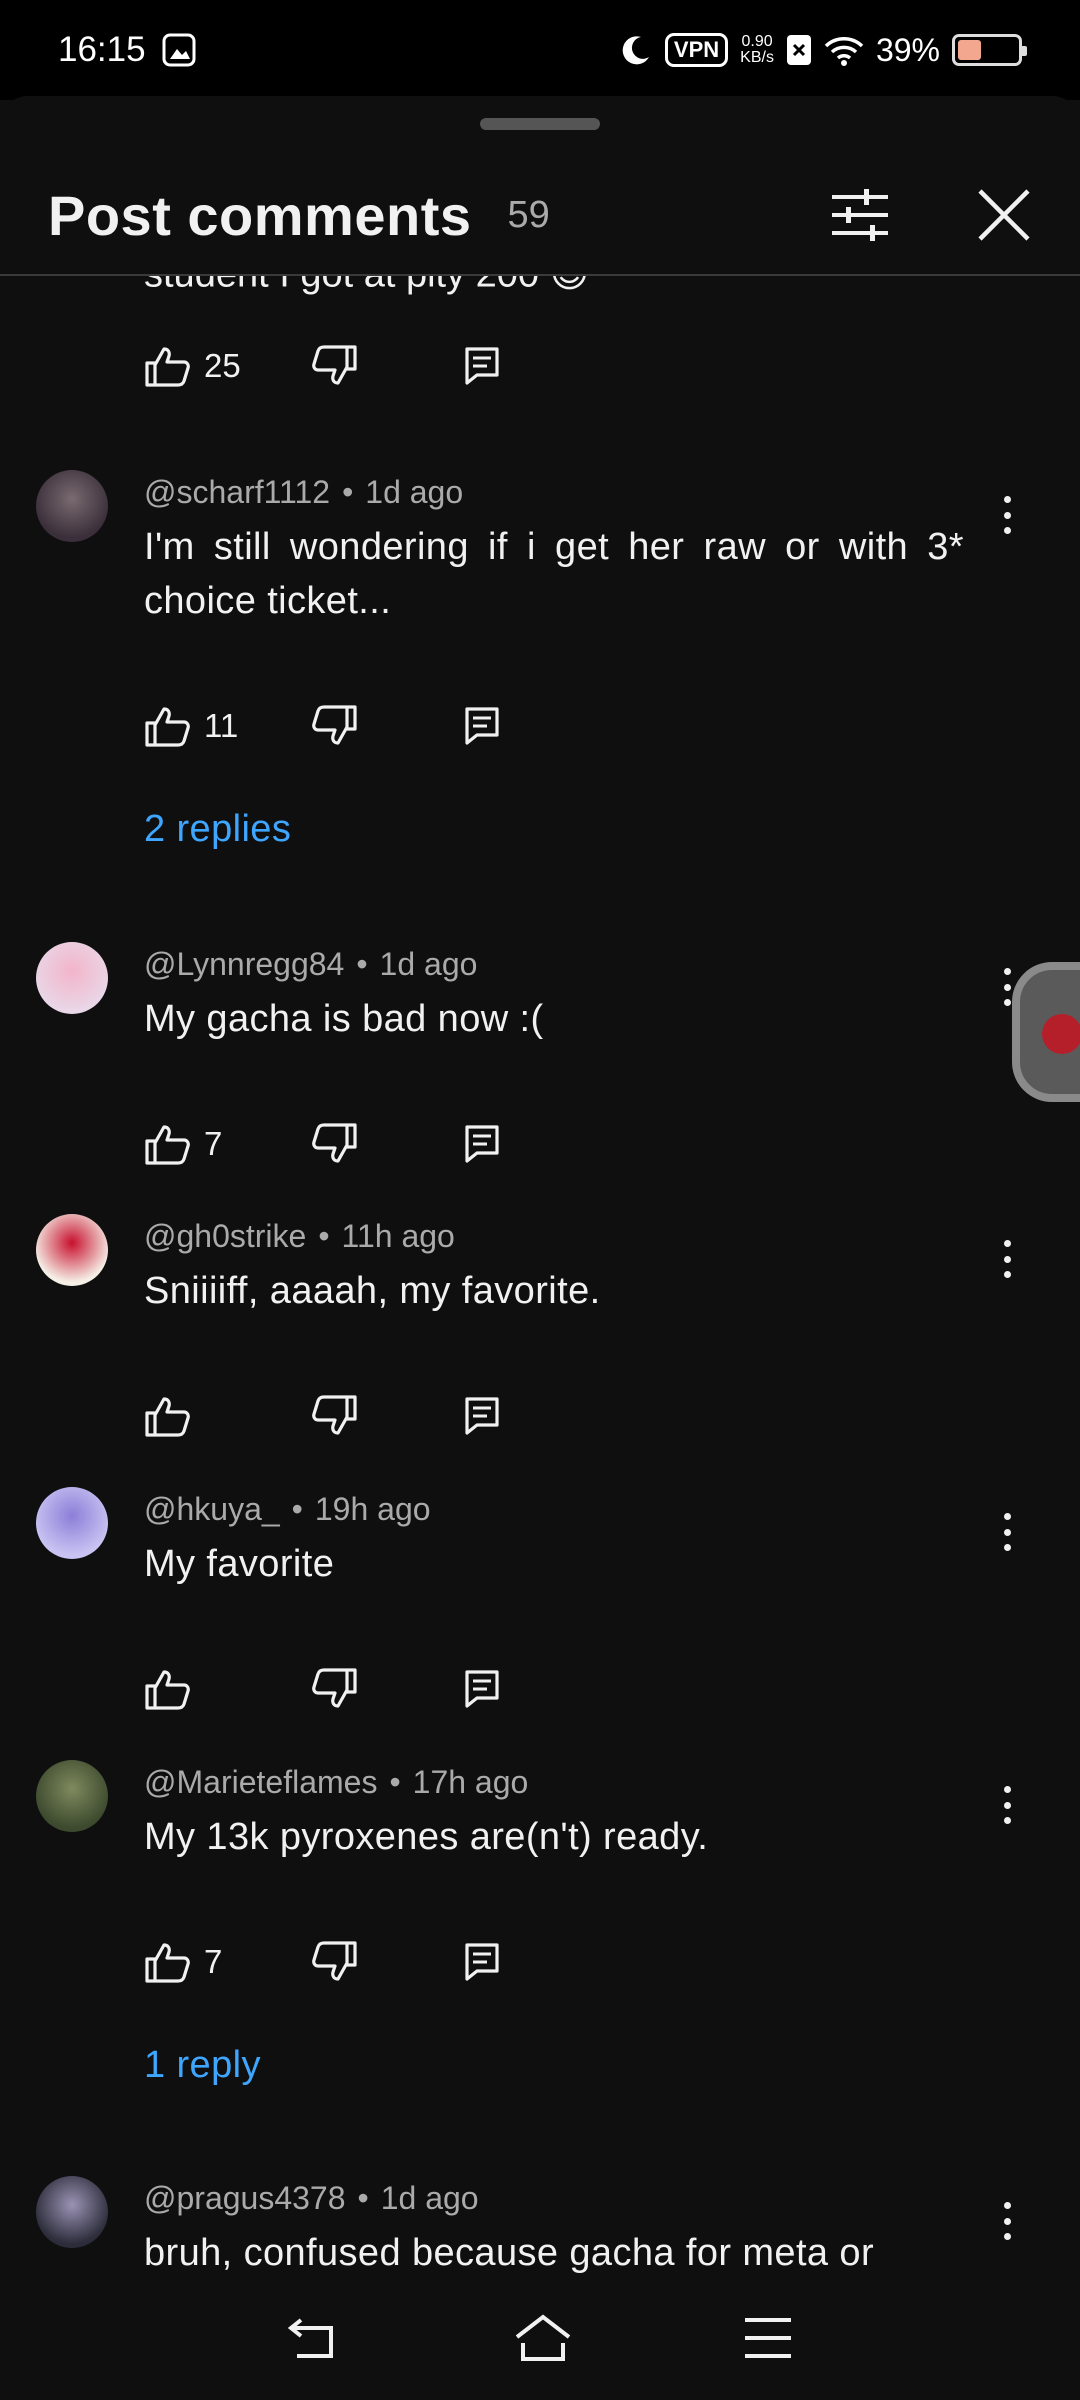  I want to click on comment-meta: @scharf1112 • 1d ago, so click(303, 492).